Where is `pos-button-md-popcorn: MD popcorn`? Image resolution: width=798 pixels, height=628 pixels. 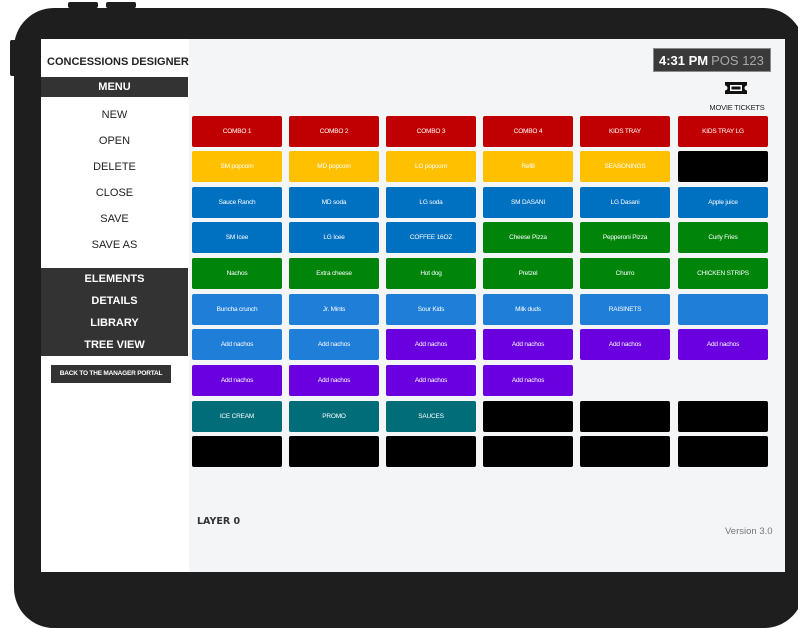 pos-button-md-popcorn: MD popcorn is located at coordinates (334, 166).